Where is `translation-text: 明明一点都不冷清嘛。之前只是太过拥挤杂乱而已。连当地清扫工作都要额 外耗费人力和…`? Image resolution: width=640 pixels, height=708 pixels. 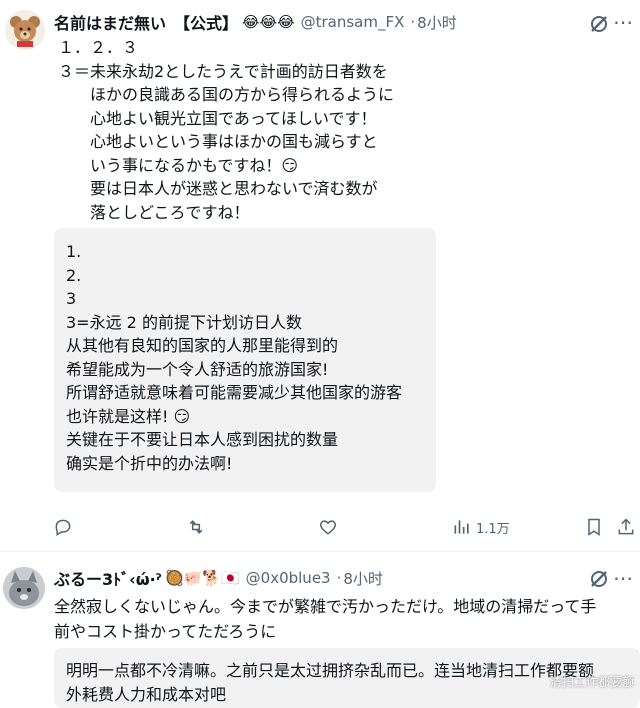
translation-text: 明明一点都不冷清嘛。之前只是太过拥挤杂乱而已。连当地清扫工作都要额 外耗费人力和… is located at coordinates (330, 682).